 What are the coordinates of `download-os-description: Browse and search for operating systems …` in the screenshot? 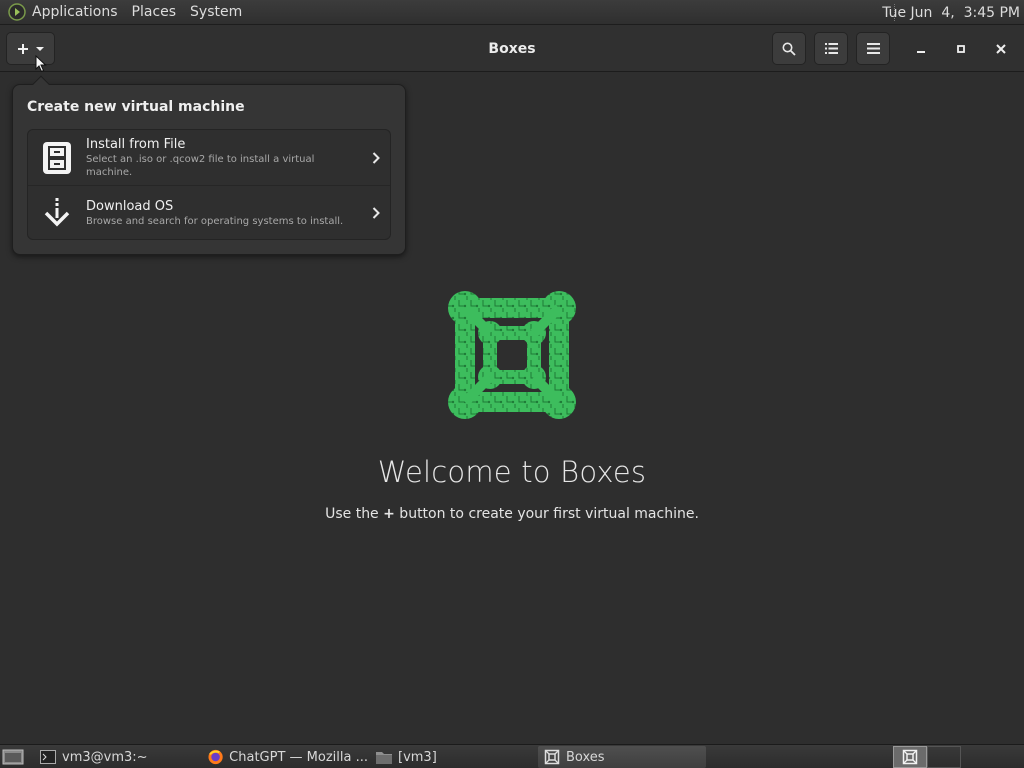 It's located at (215, 221).